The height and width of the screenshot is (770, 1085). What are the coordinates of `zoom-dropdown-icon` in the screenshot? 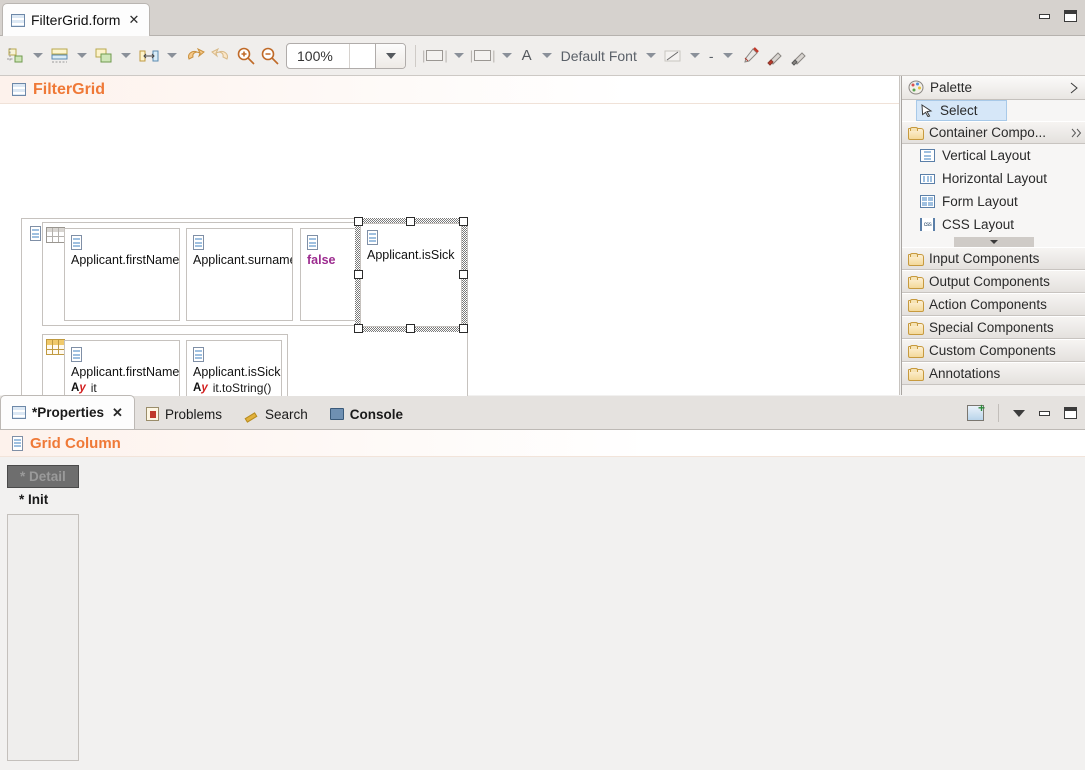 It's located at (390, 55).